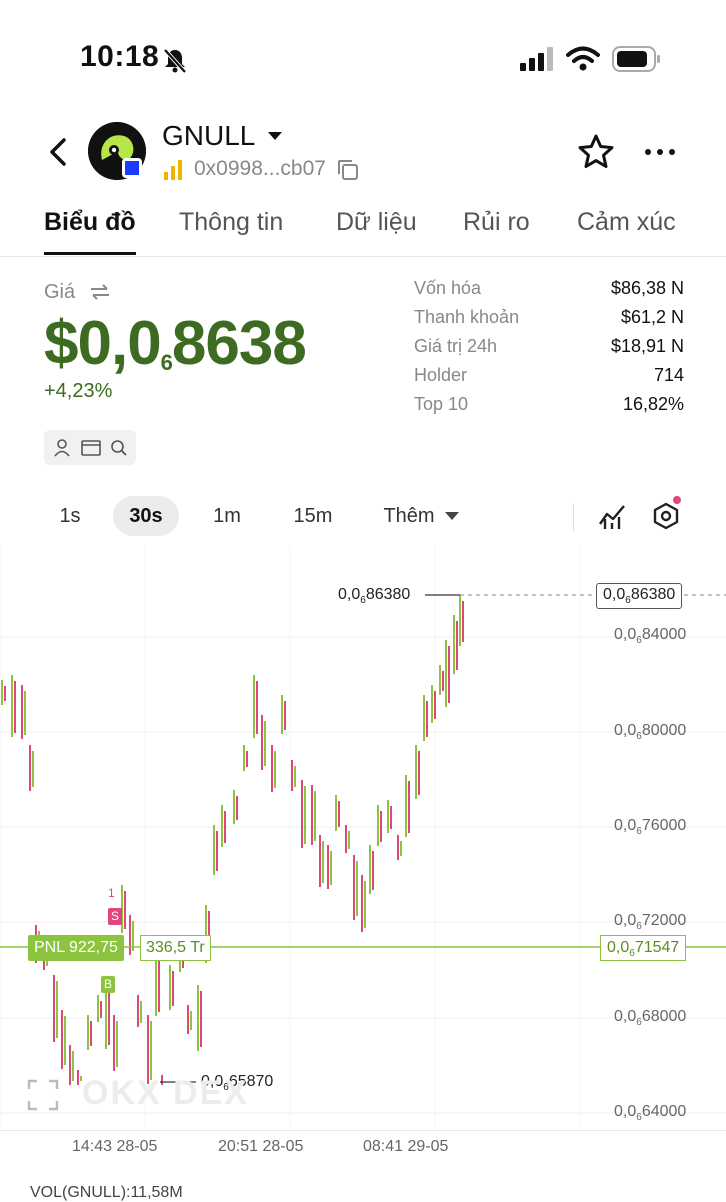 This screenshot has height=1202, width=726. Describe the element at coordinates (626, 222) in the screenshot. I see `tab-sentiment: Cảm xúc` at that location.